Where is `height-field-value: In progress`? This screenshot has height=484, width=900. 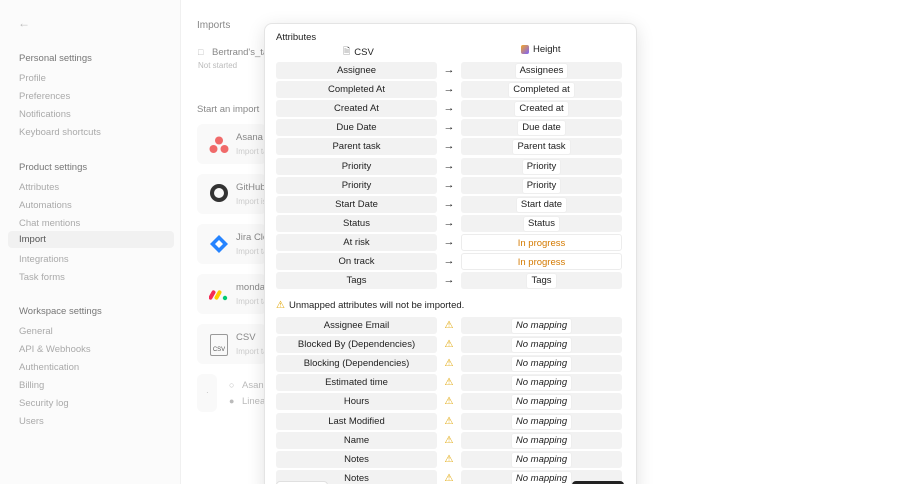 height-field-value: In progress is located at coordinates (541, 262).